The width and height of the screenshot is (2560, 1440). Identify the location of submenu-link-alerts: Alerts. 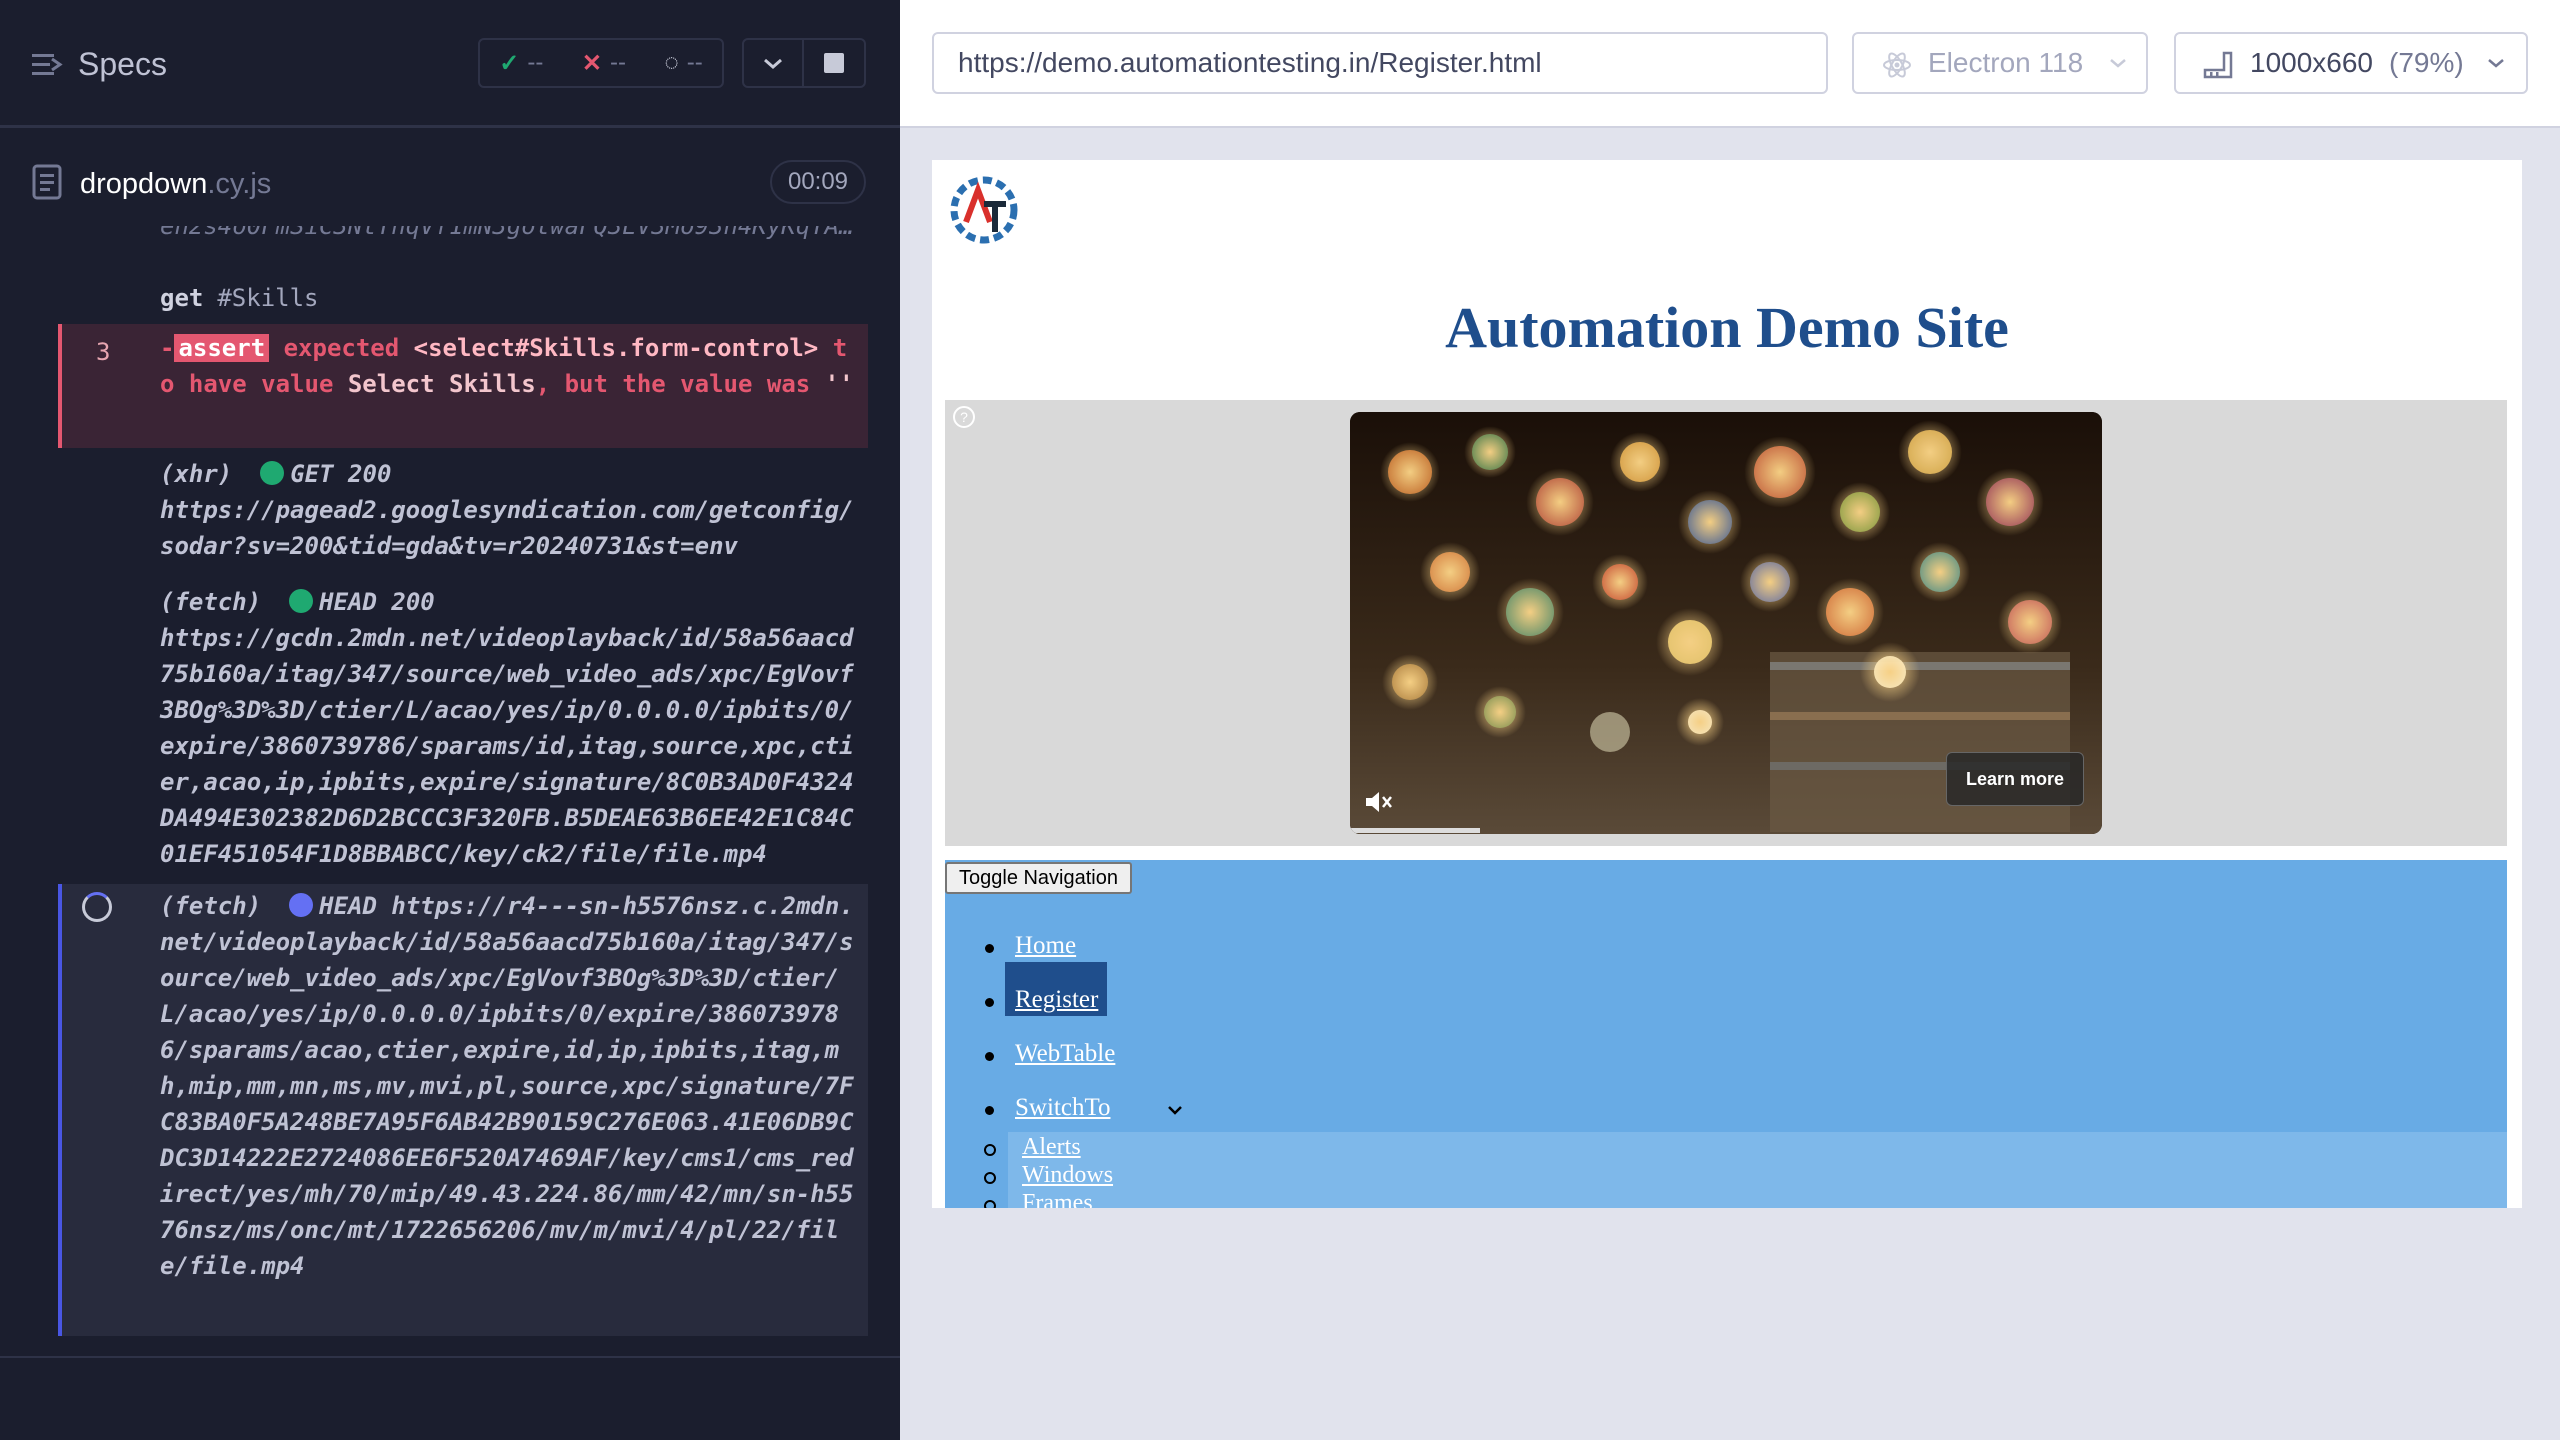
(1051, 1147).